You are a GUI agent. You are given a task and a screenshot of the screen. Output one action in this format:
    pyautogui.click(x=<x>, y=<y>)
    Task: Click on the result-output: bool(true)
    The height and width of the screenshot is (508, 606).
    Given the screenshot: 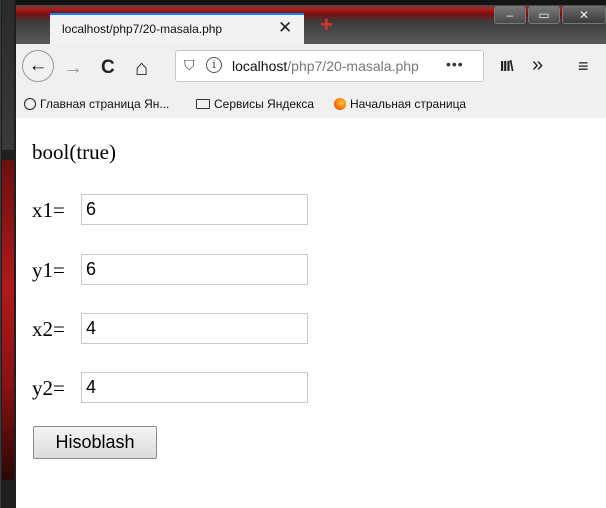 What is the action you would take?
    pyautogui.click(x=74, y=152)
    